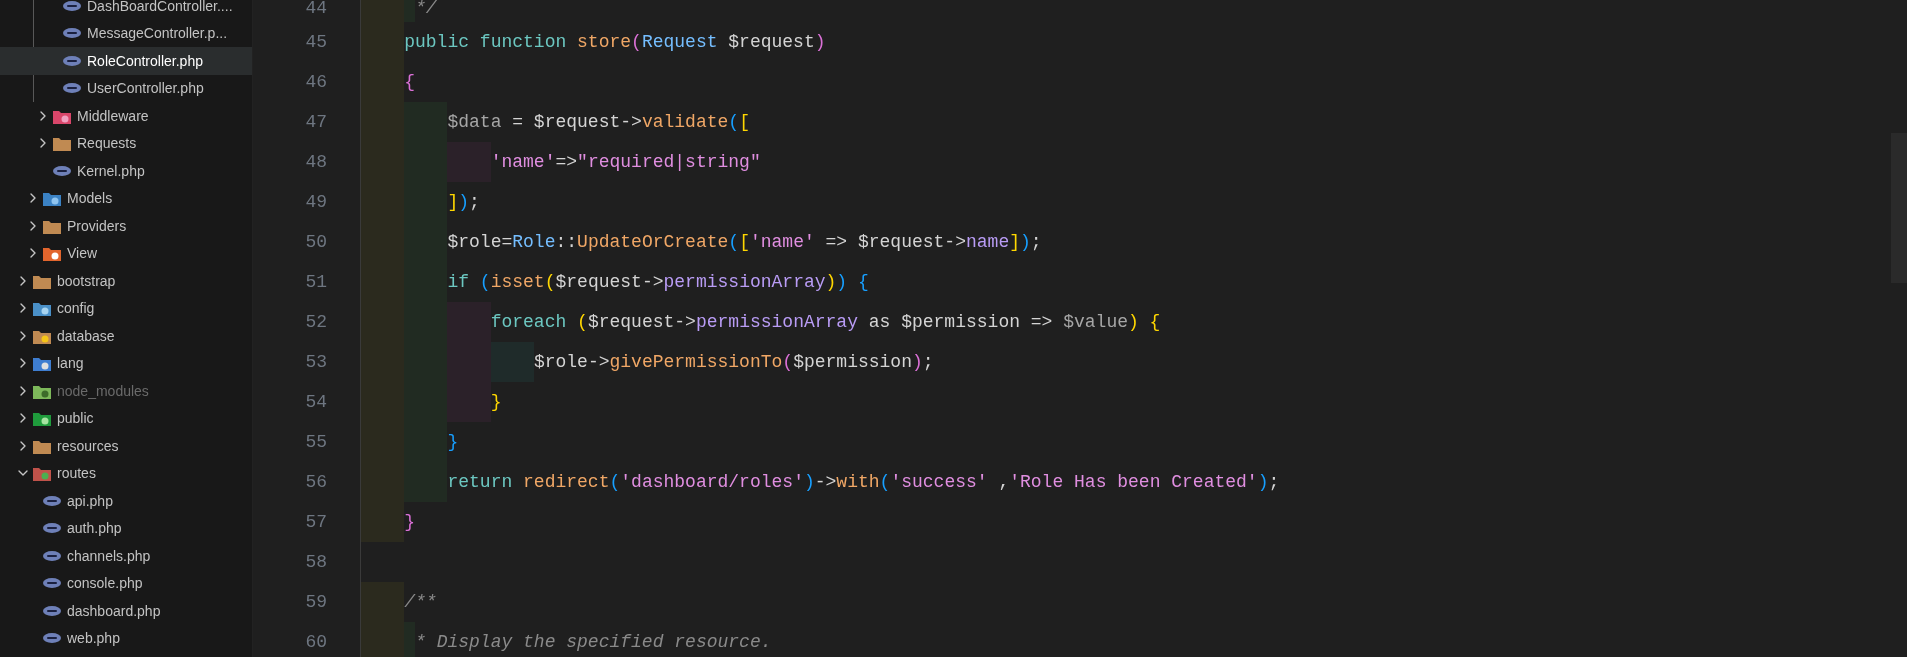 The width and height of the screenshot is (1907, 657). I want to click on line-number: 50, so click(316, 242).